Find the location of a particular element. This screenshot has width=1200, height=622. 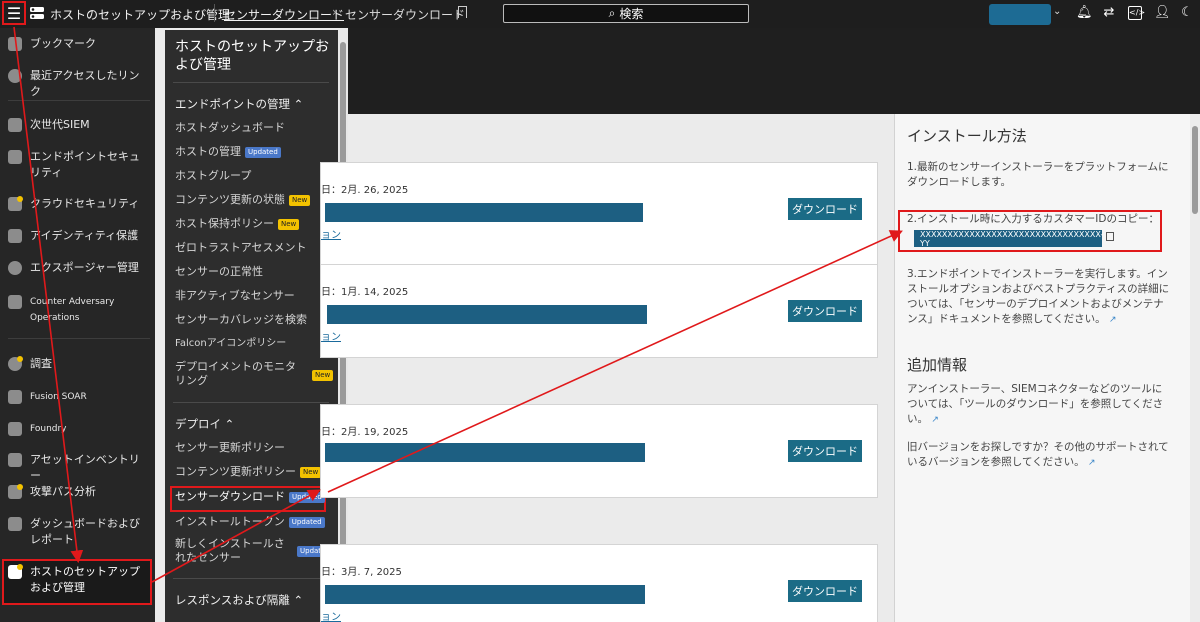

nav-item-cloud: クラウドセキュリティ is located at coordinates (77, 204).